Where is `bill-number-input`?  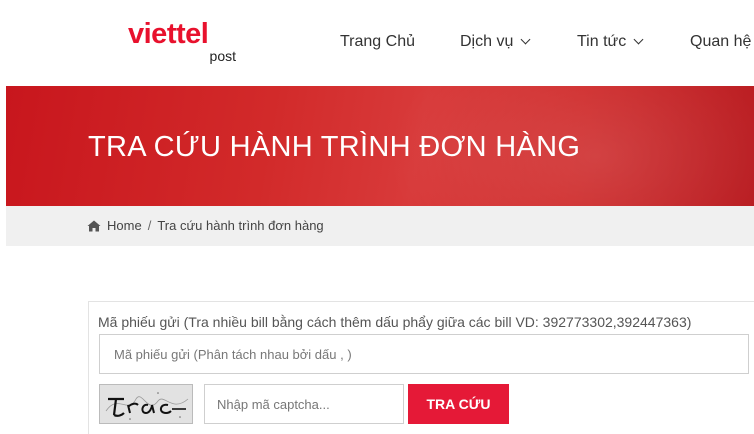 bill-number-input is located at coordinates (424, 354).